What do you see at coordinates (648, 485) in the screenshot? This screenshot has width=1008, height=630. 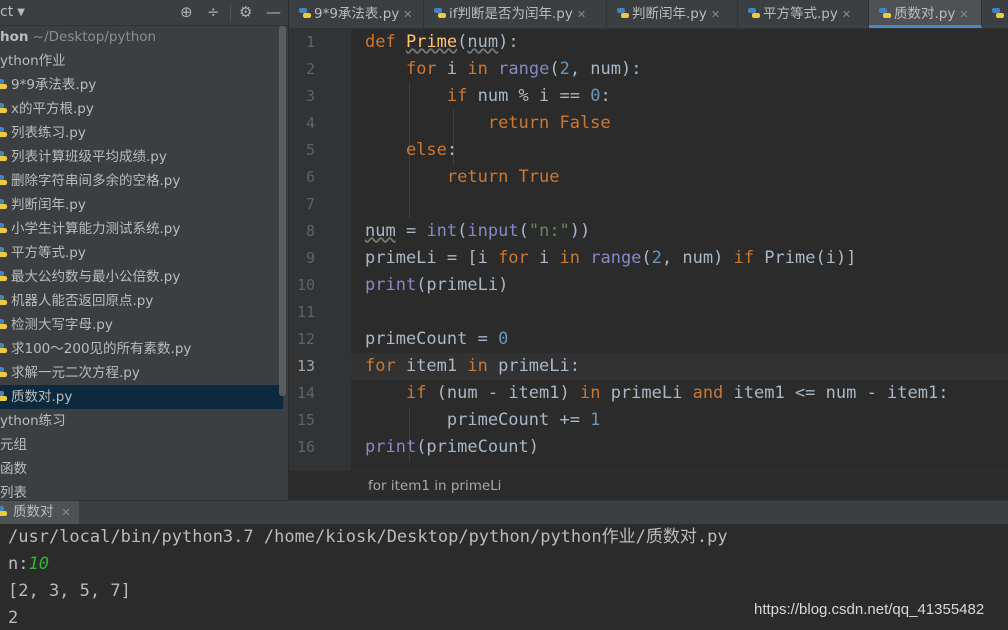 I see `breadcrumb: for item1 in primeLi` at bounding box center [648, 485].